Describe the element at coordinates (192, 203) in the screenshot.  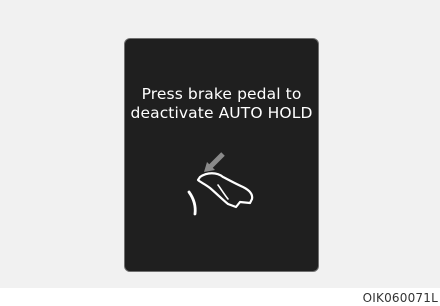
I see `pedal-arc-icon` at that location.